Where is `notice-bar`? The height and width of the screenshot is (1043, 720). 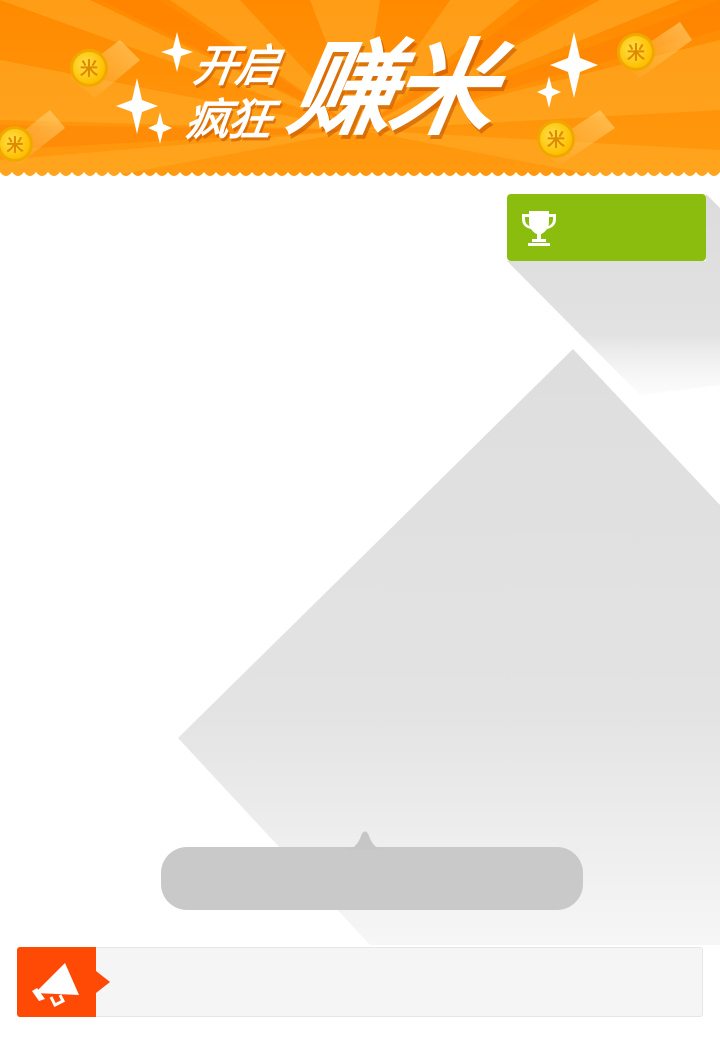
notice-bar is located at coordinates (360, 982).